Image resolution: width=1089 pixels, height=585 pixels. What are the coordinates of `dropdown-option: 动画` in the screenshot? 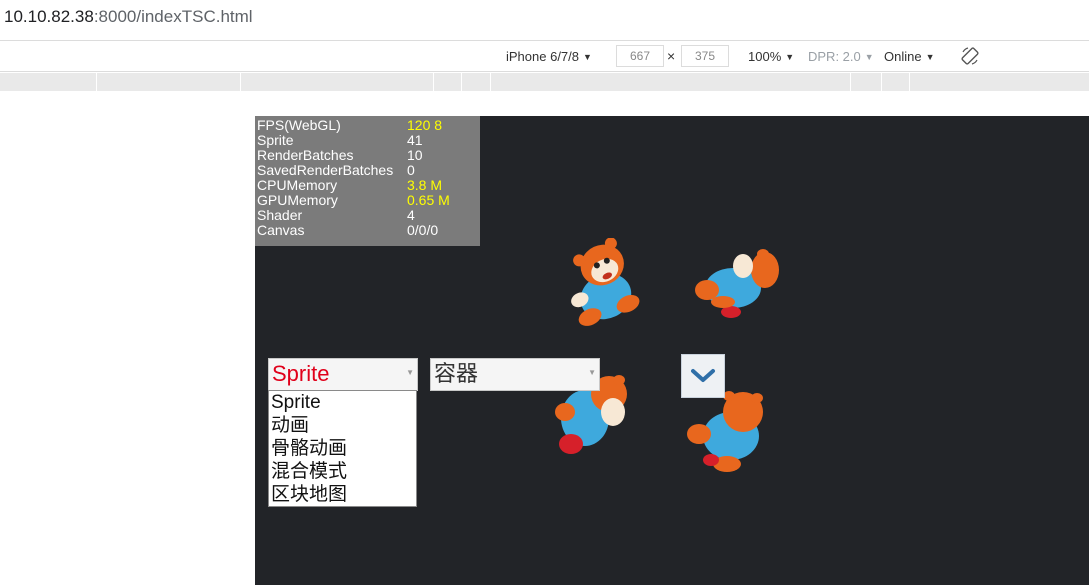 It's located at (343, 425).